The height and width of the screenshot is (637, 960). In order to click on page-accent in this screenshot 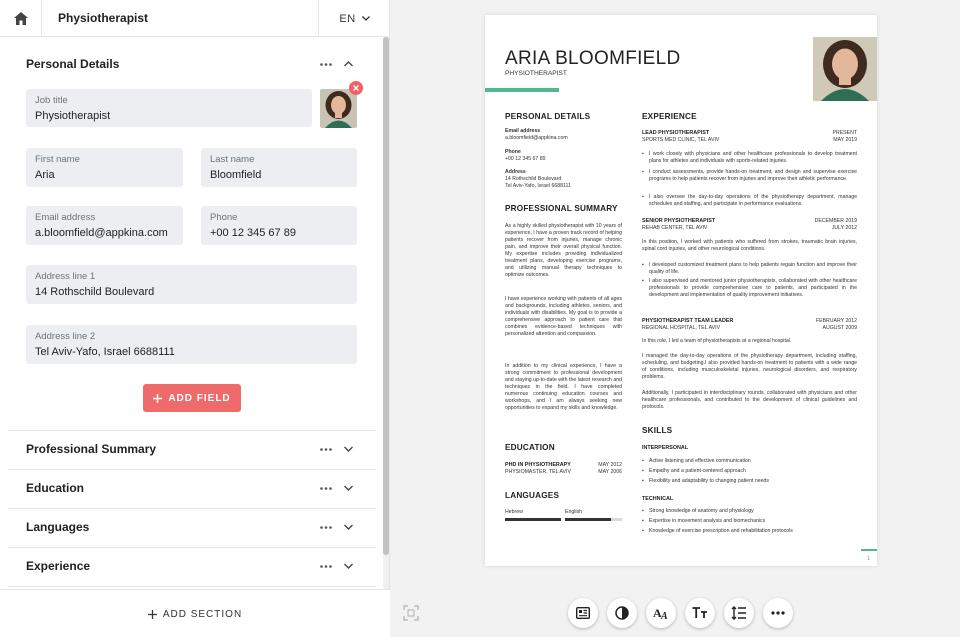, I will do `click(869, 550)`.